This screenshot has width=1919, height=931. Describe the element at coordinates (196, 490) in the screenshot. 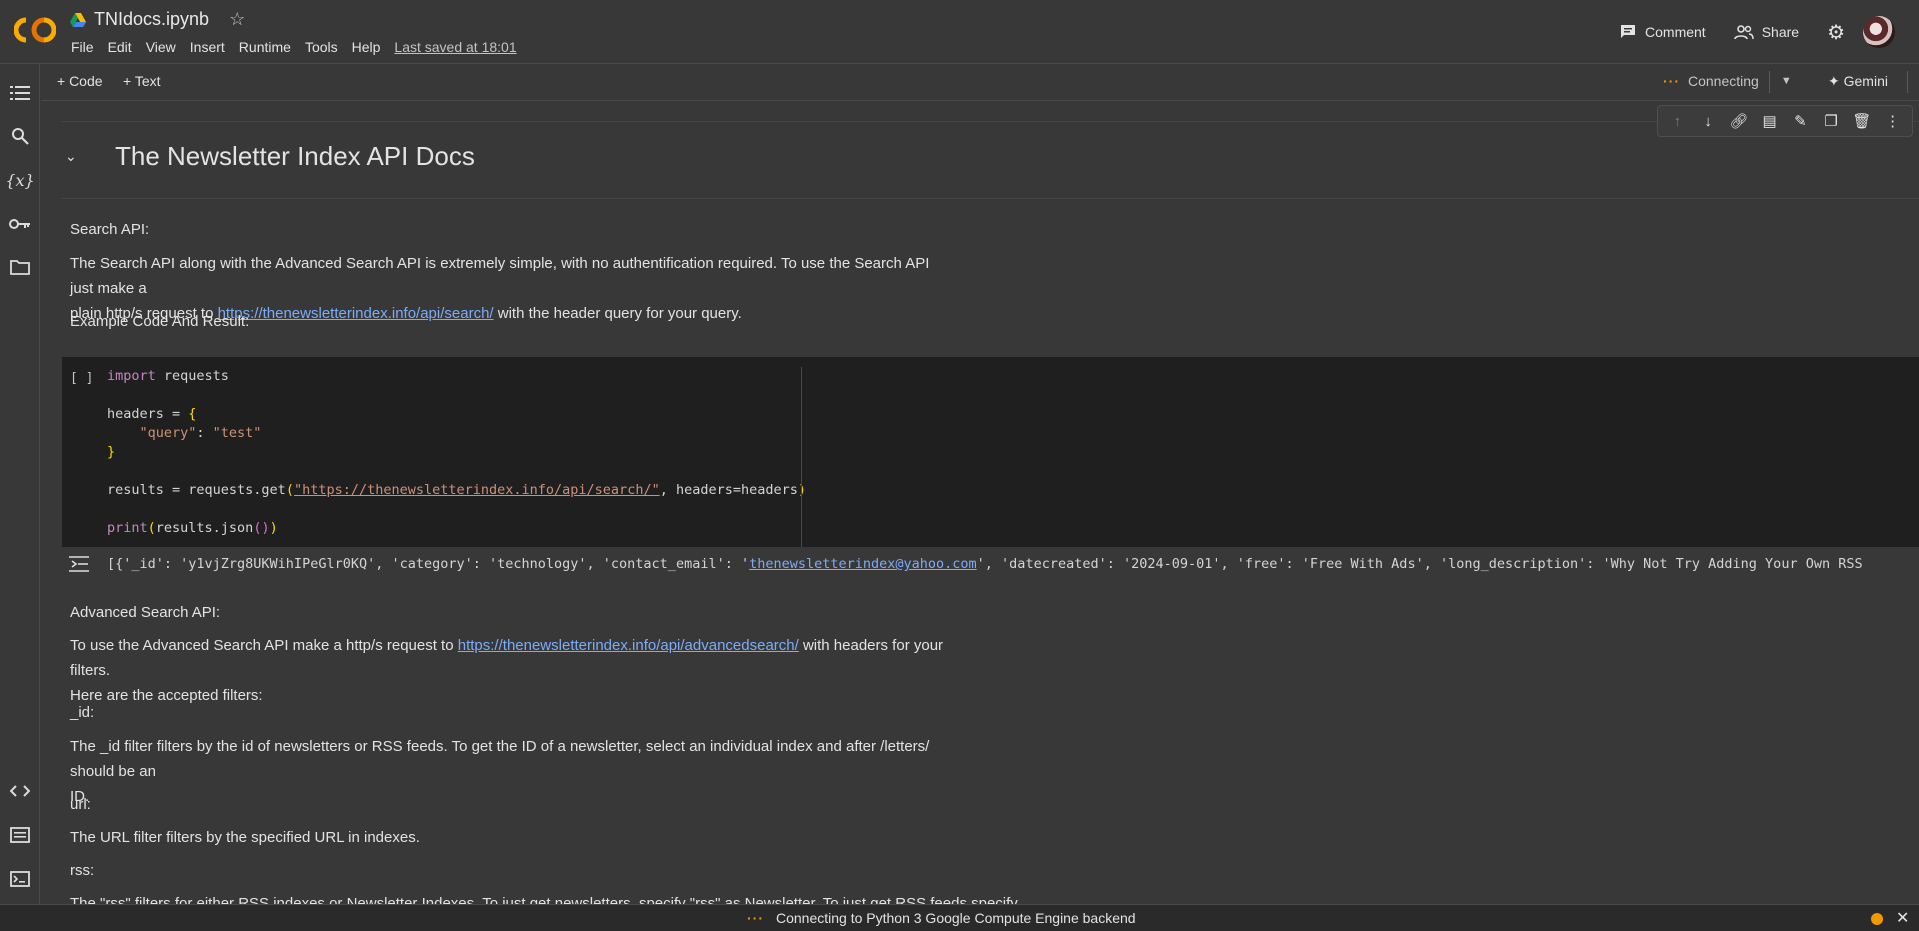

I see `code-token: results = requests.get` at that location.